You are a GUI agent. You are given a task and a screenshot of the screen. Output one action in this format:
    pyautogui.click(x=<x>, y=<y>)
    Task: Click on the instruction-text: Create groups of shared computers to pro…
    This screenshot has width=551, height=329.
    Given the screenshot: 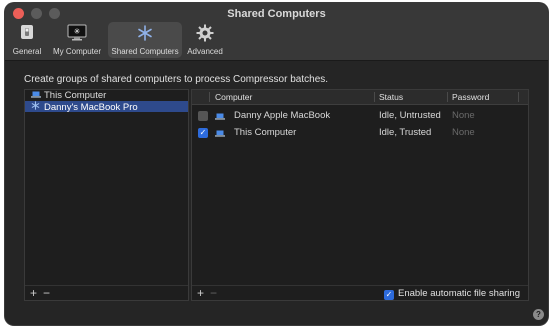 What is the action you would take?
    pyautogui.click(x=176, y=79)
    